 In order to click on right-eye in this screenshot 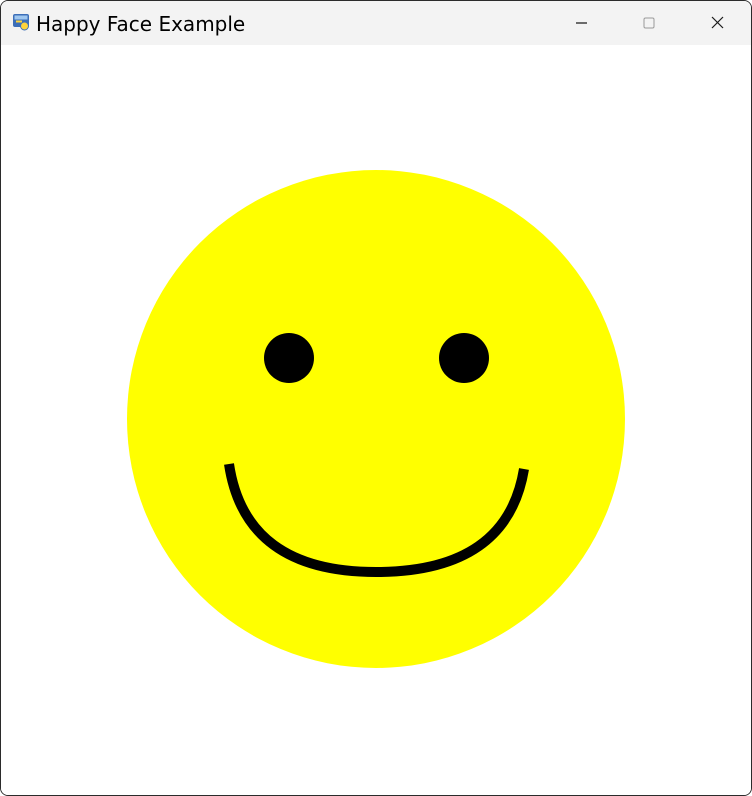, I will do `click(464, 358)`.